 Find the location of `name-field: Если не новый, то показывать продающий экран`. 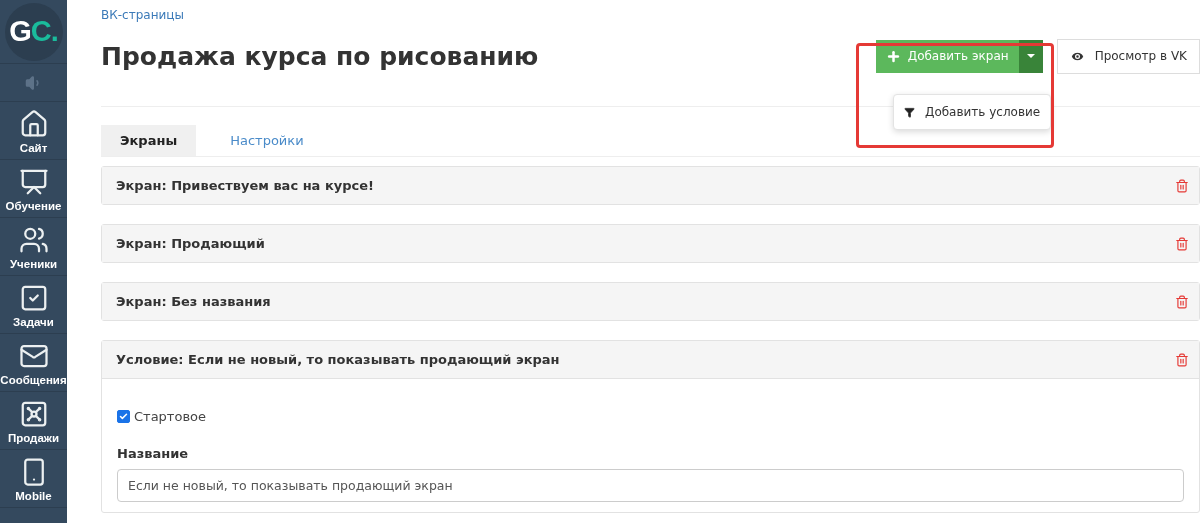

name-field: Если не новый, то показывать продающий экран is located at coordinates (650, 485).